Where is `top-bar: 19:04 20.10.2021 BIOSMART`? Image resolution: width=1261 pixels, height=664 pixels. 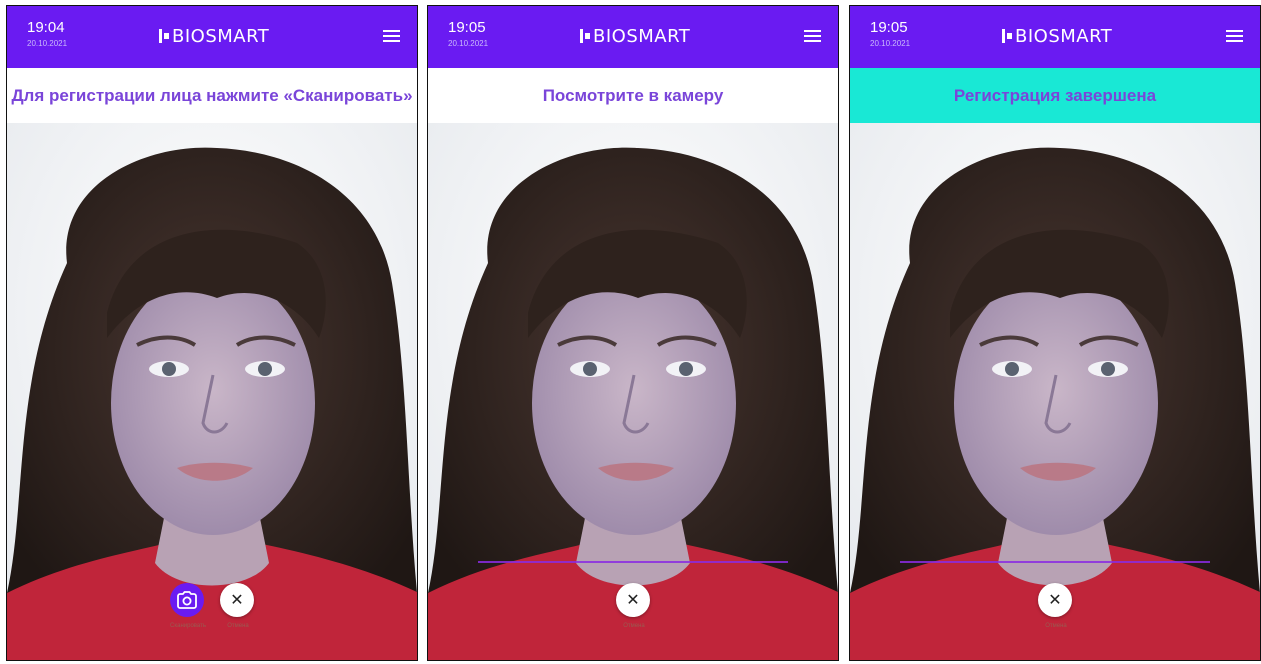 top-bar: 19:04 20.10.2021 BIOSMART is located at coordinates (212, 37).